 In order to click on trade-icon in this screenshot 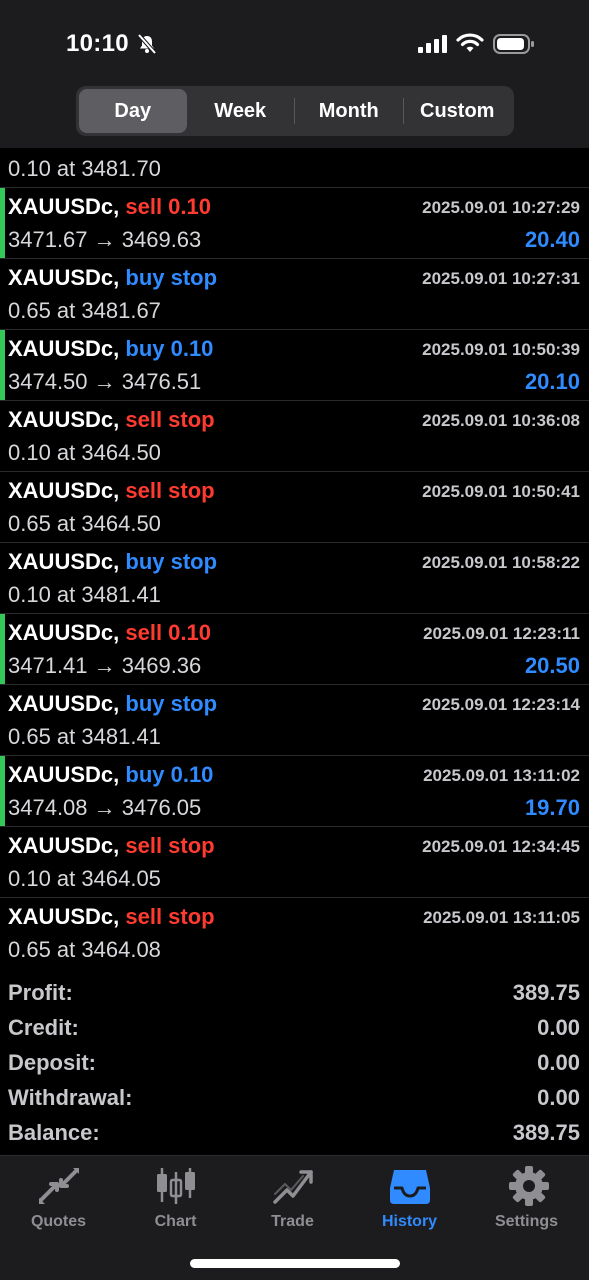, I will do `click(292, 1187)`.